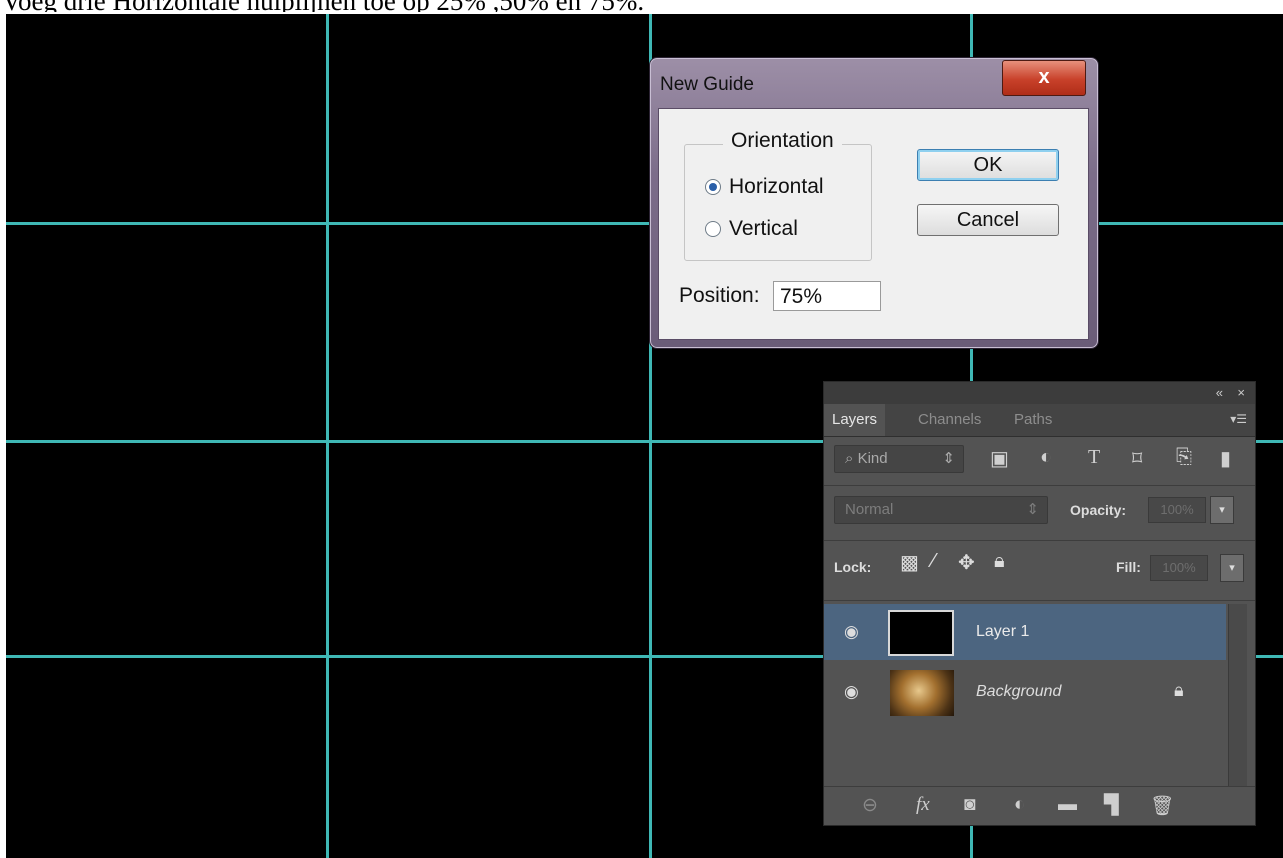  I want to click on lock-transparency-icon: ▩, so click(909, 562).